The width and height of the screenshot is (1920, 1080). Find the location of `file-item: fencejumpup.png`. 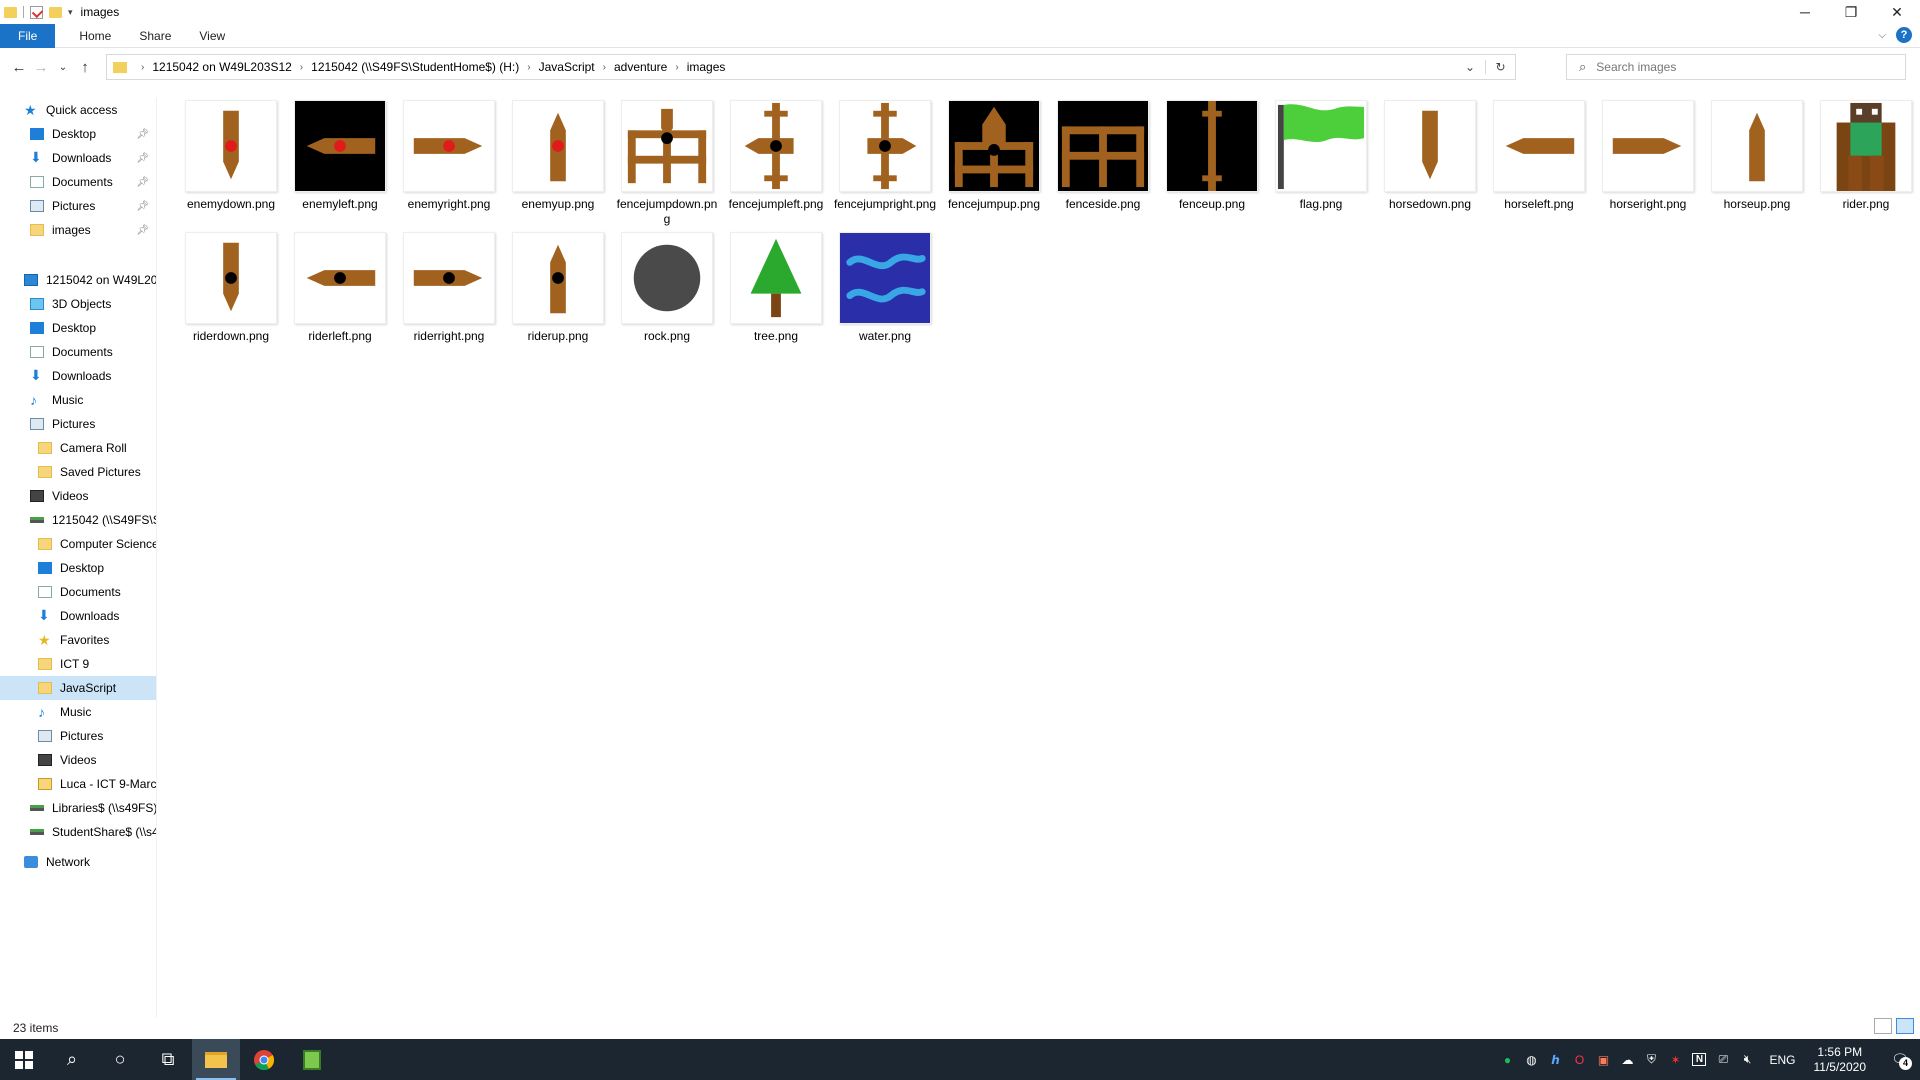

file-item: fencejumpup.png is located at coordinates (994, 161).